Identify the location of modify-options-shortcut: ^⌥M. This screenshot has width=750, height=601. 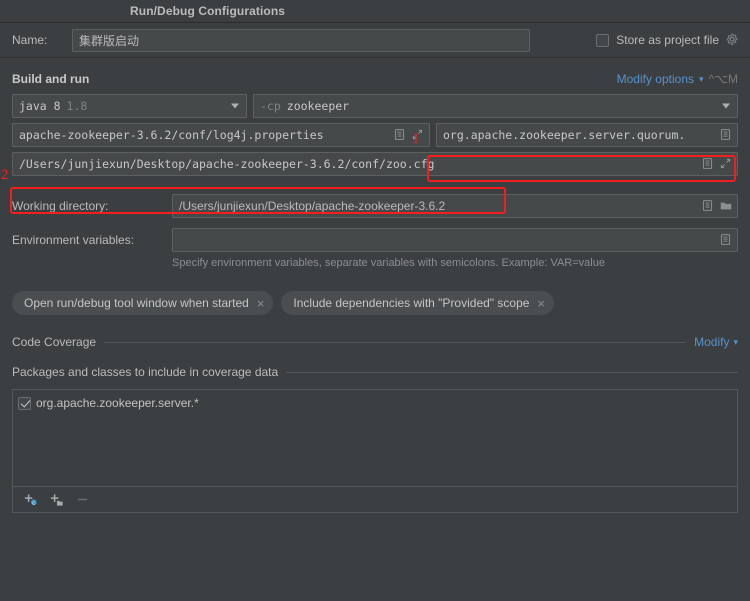
(723, 79).